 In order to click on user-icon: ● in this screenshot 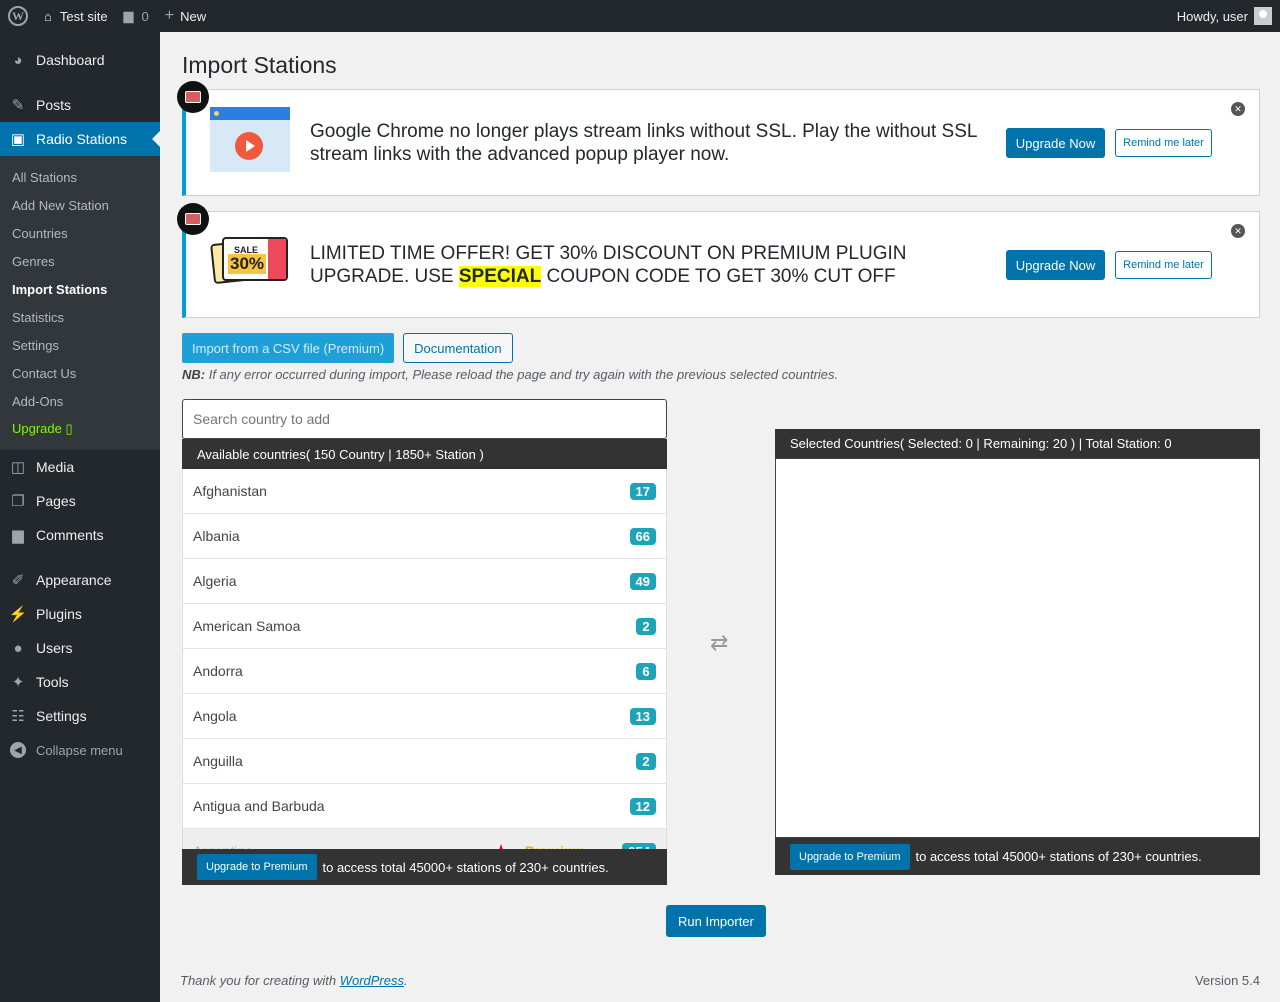, I will do `click(18, 648)`.